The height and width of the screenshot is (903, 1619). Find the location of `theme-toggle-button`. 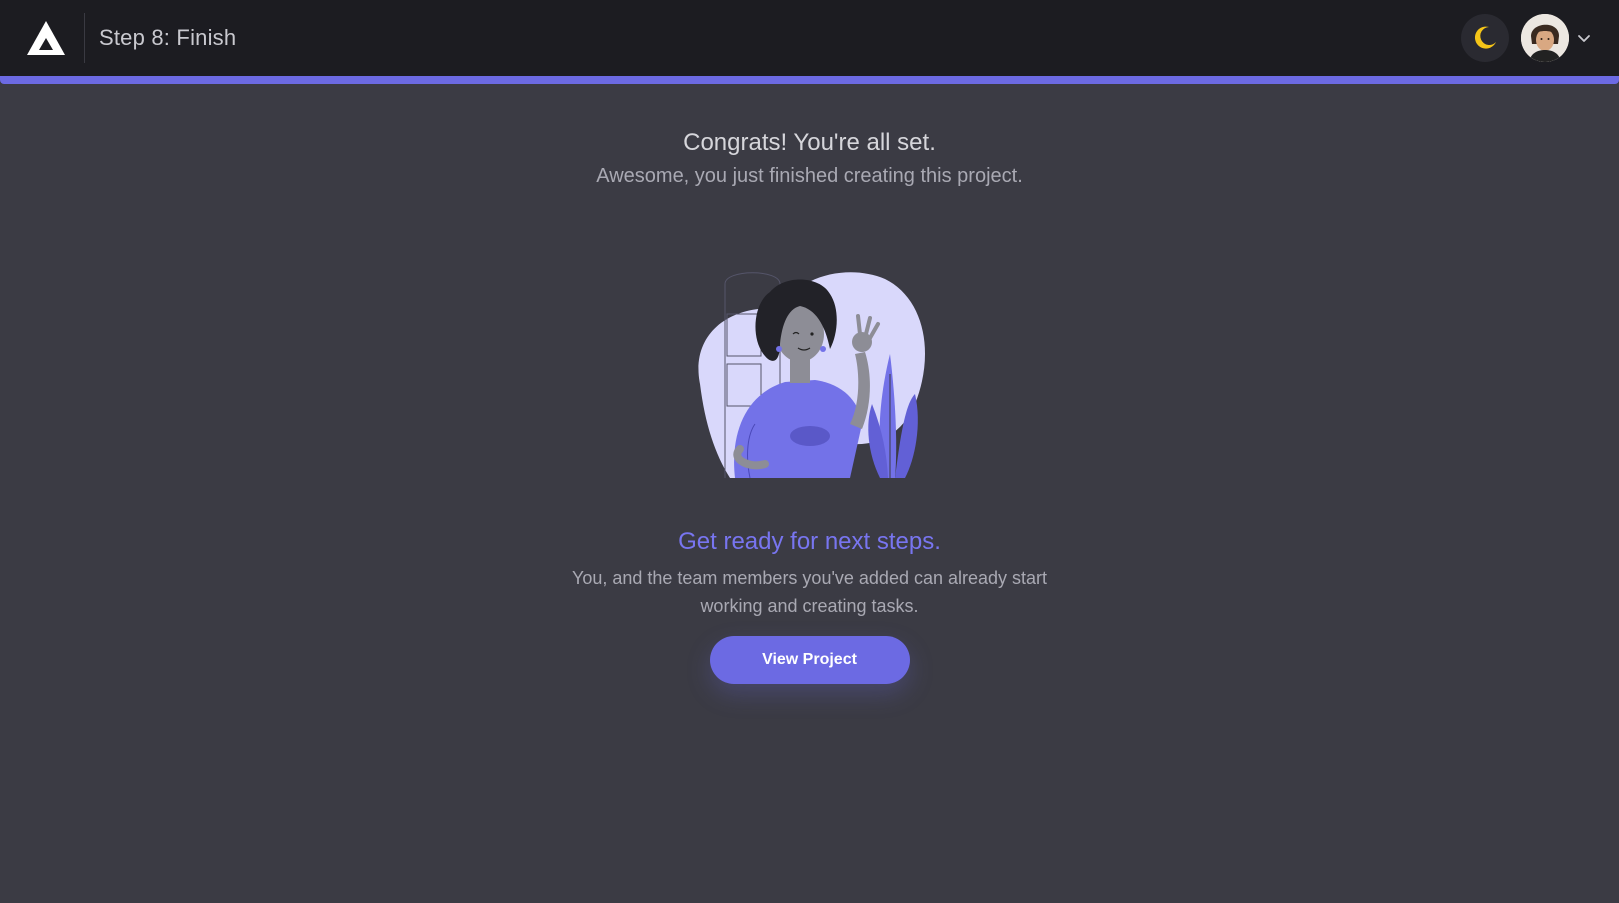

theme-toggle-button is located at coordinates (1485, 38).